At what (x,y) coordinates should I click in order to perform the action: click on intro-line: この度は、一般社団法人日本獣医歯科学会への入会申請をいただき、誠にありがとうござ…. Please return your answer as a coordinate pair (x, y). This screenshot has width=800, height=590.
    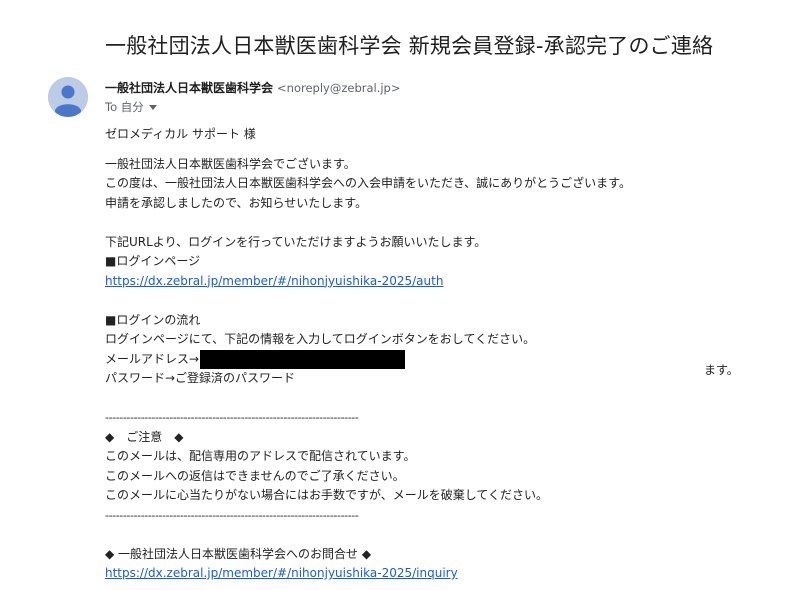
    Looking at the image, I should click on (368, 183).